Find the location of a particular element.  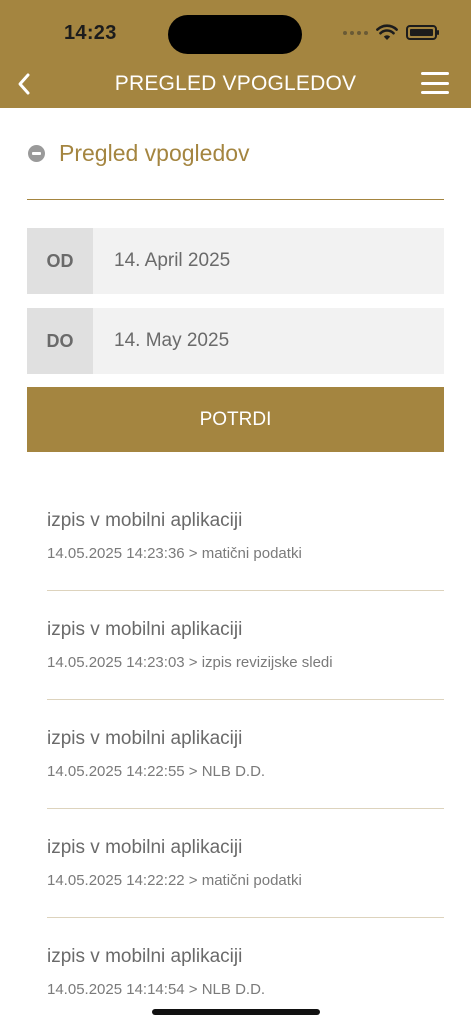

date-from-field: OD 14. April 2025 is located at coordinates (235, 261).